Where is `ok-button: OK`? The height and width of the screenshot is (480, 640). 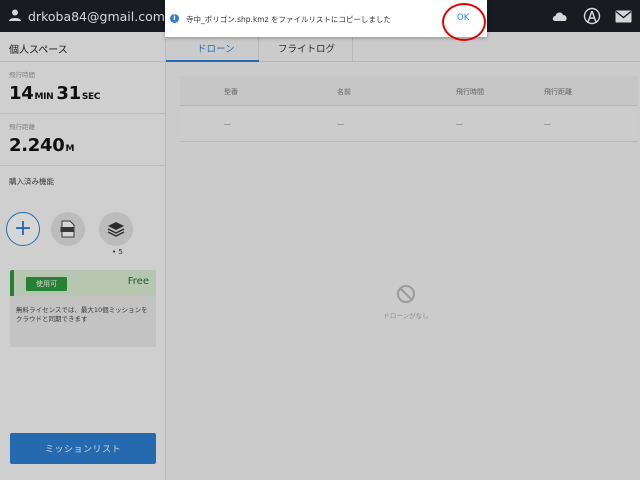
ok-button: OK is located at coordinates (463, 18).